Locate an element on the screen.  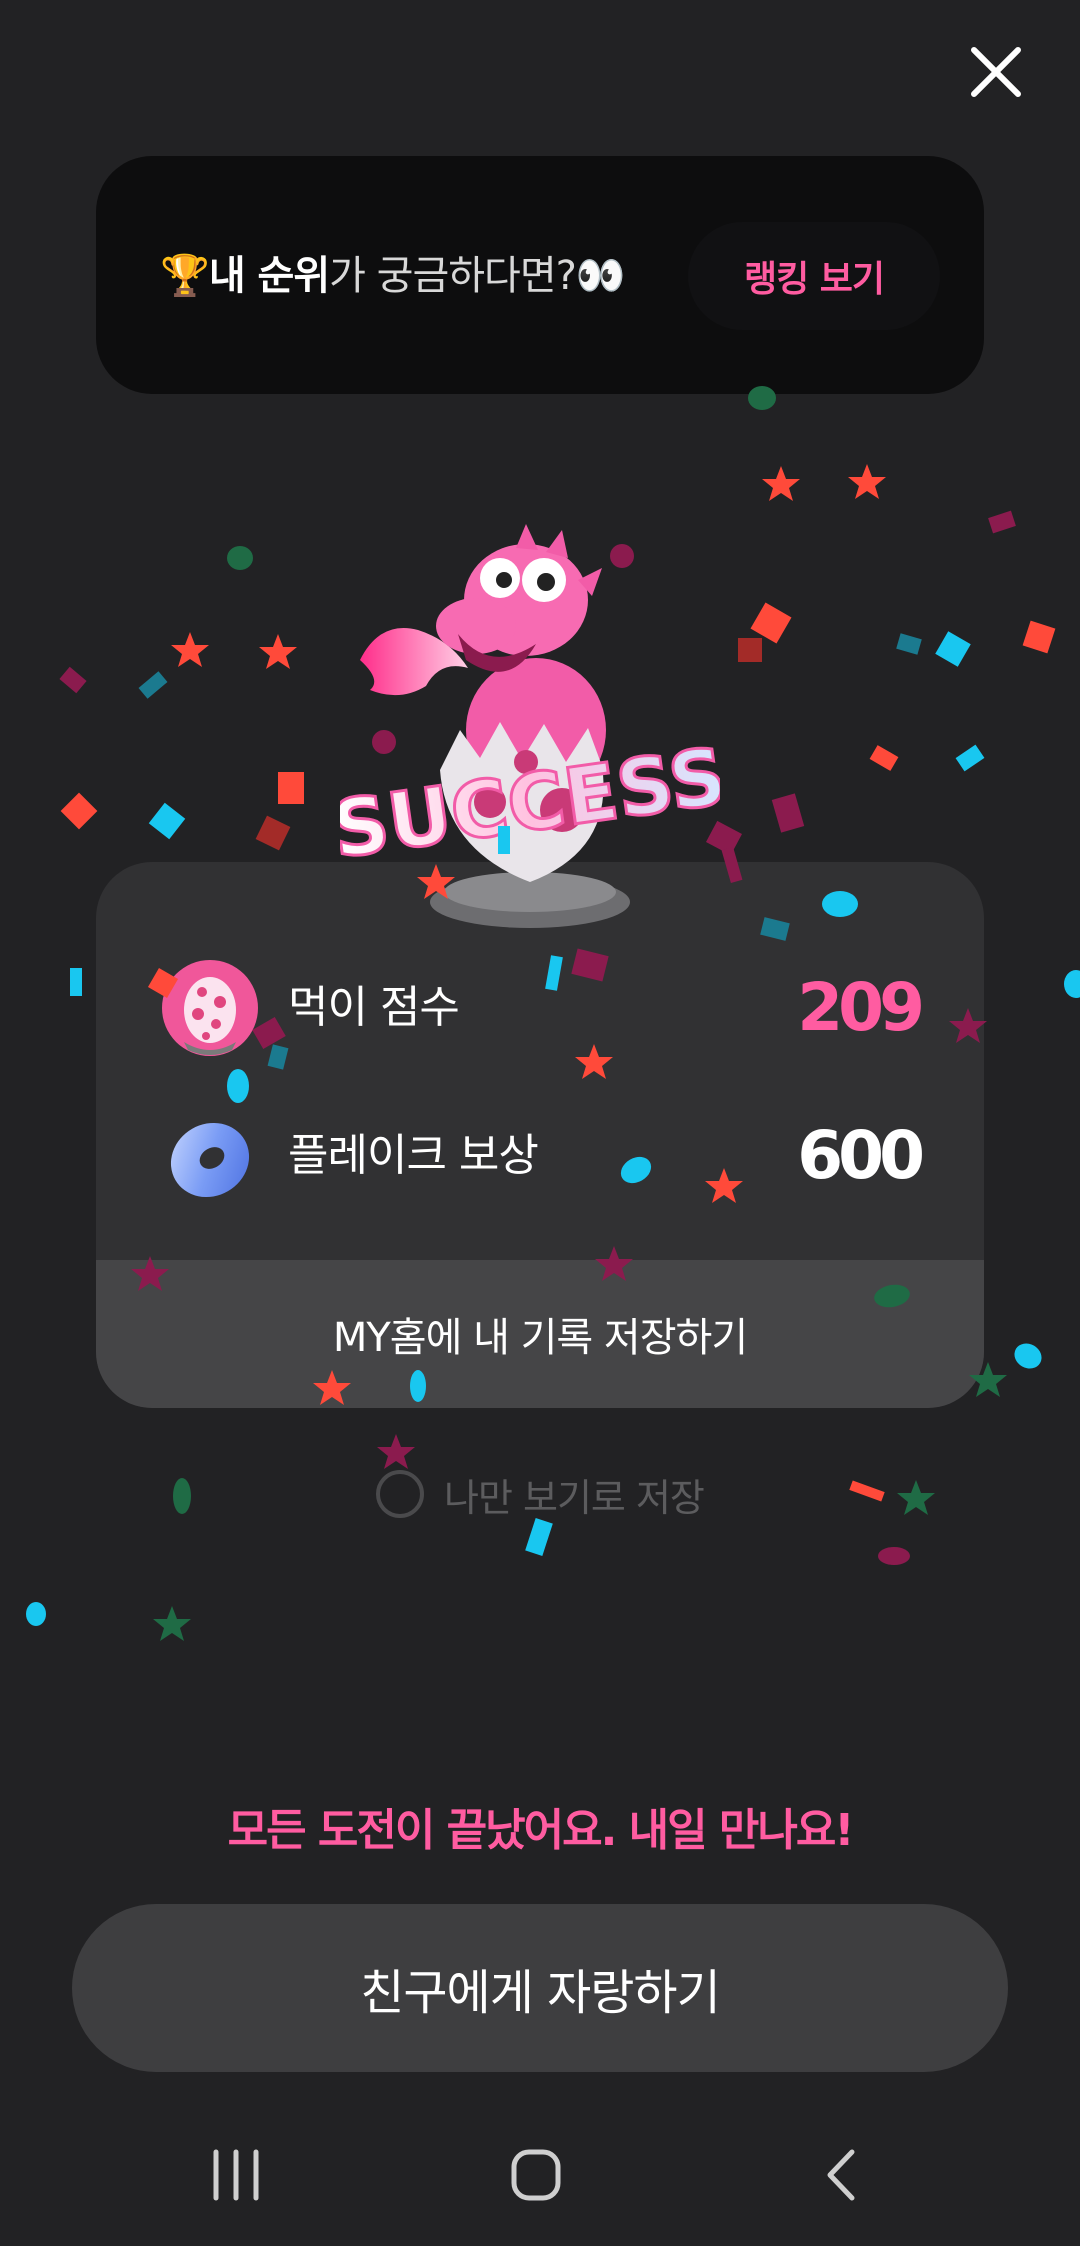
save-record-button: MY홈에 내 기록 저장하기 is located at coordinates (540, 1334).